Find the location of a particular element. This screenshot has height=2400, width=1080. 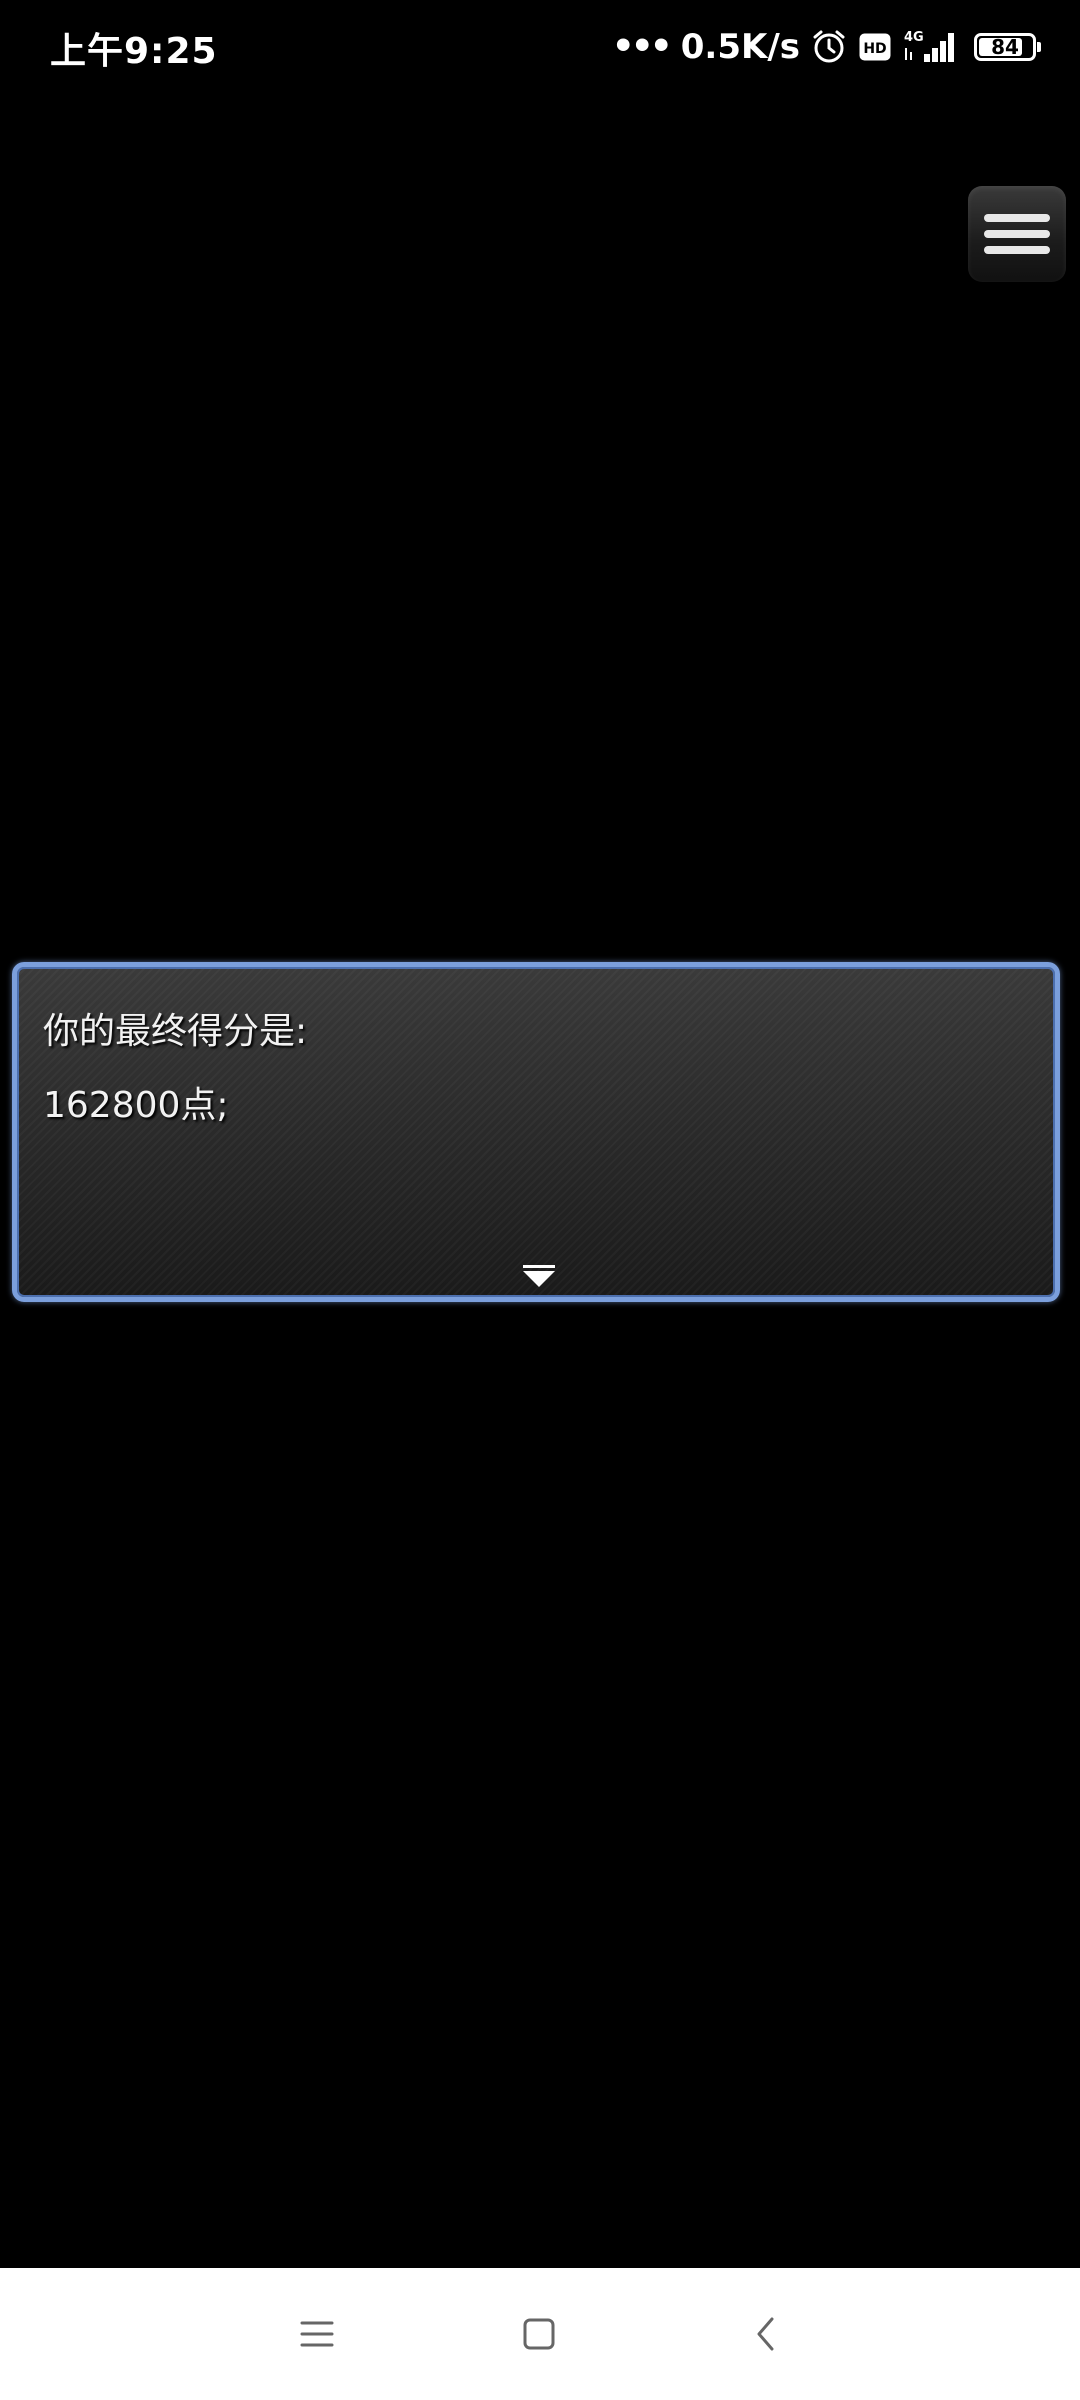

battery-icon: 84 is located at coordinates (1007, 47).